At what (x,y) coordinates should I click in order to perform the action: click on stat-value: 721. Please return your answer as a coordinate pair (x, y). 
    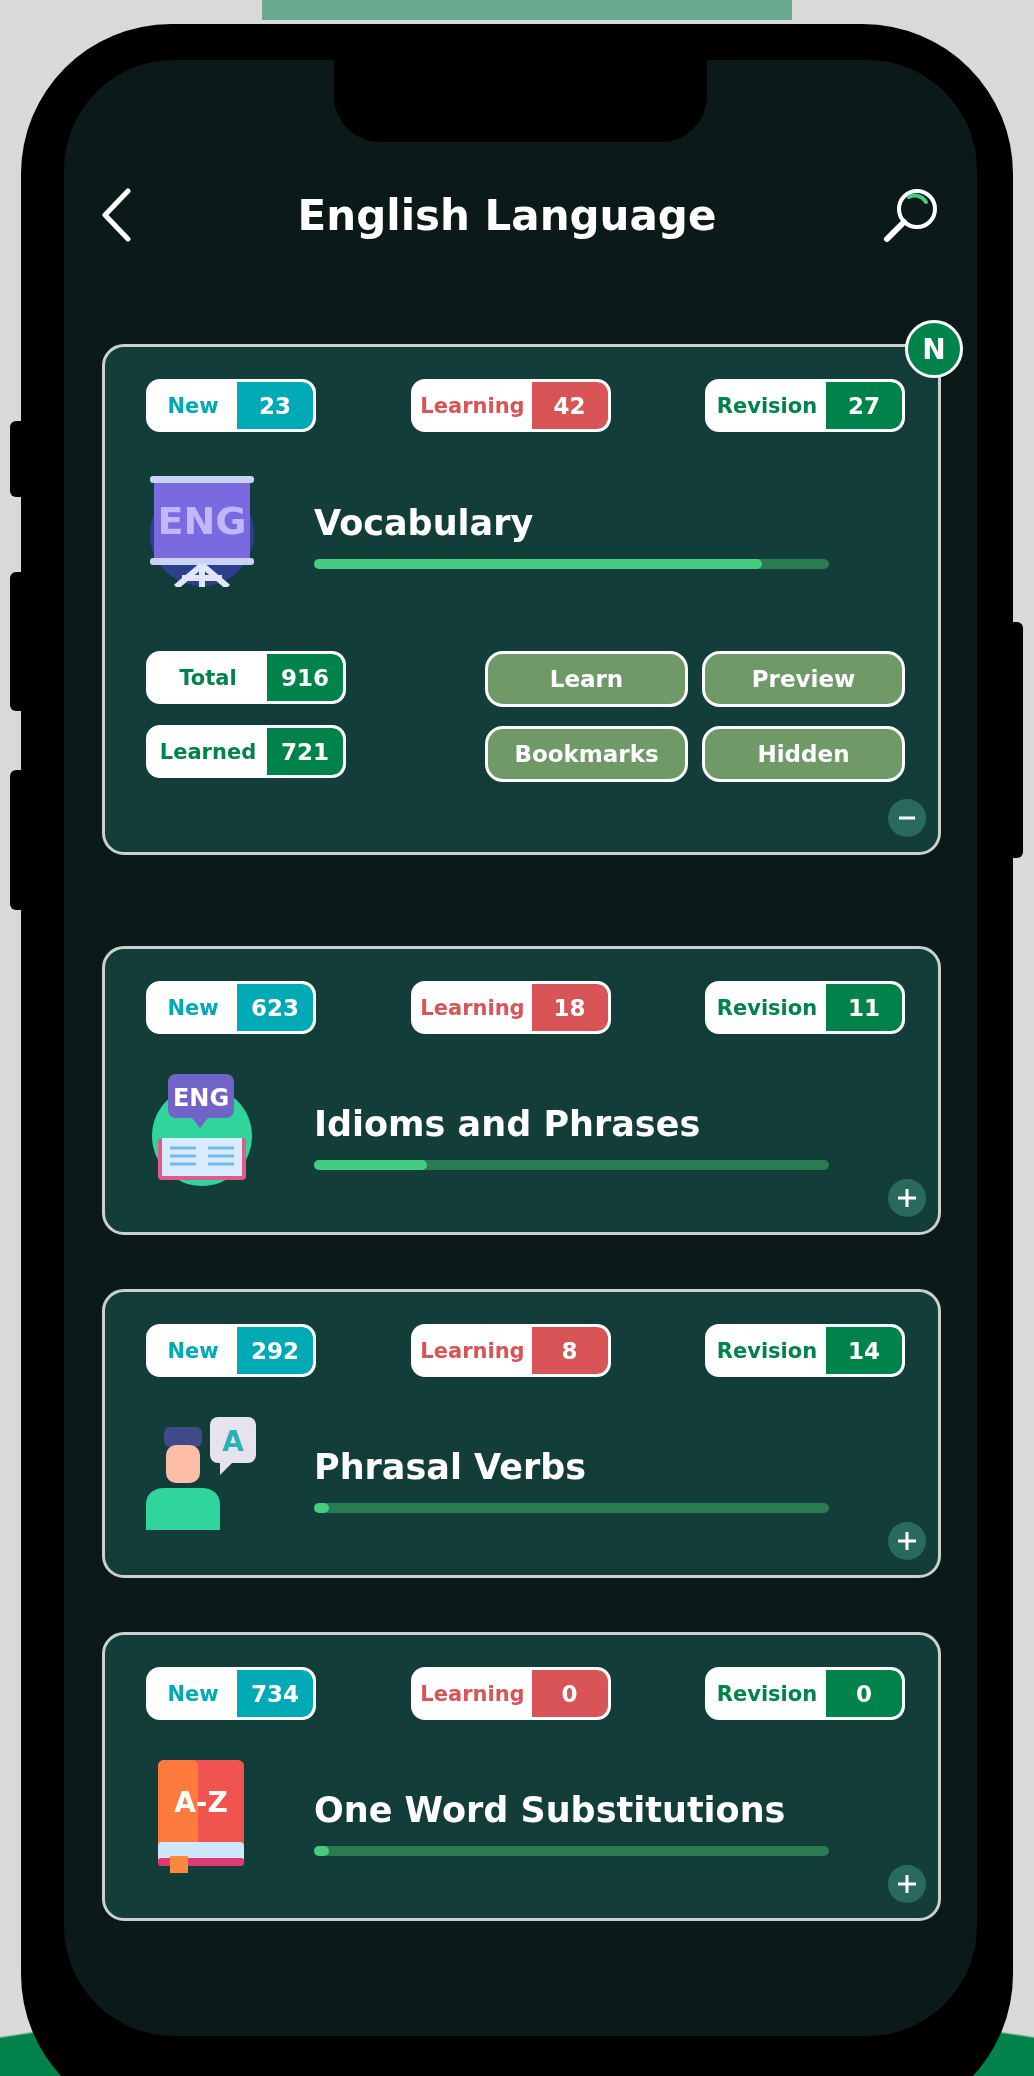
    Looking at the image, I should click on (305, 751).